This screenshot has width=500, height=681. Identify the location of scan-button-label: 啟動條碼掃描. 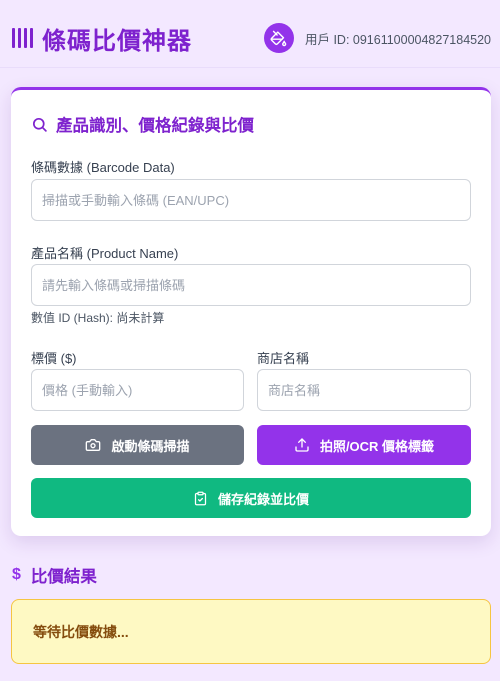
(150, 446).